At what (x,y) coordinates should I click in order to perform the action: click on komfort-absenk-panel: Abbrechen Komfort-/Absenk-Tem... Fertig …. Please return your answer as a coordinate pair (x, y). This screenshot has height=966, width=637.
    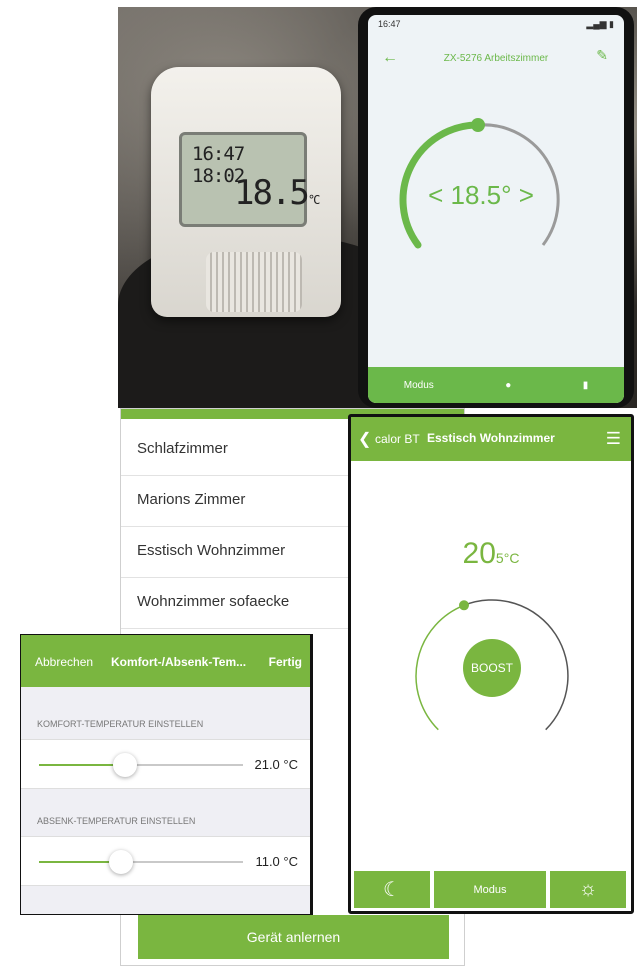
    Looking at the image, I should click on (166, 774).